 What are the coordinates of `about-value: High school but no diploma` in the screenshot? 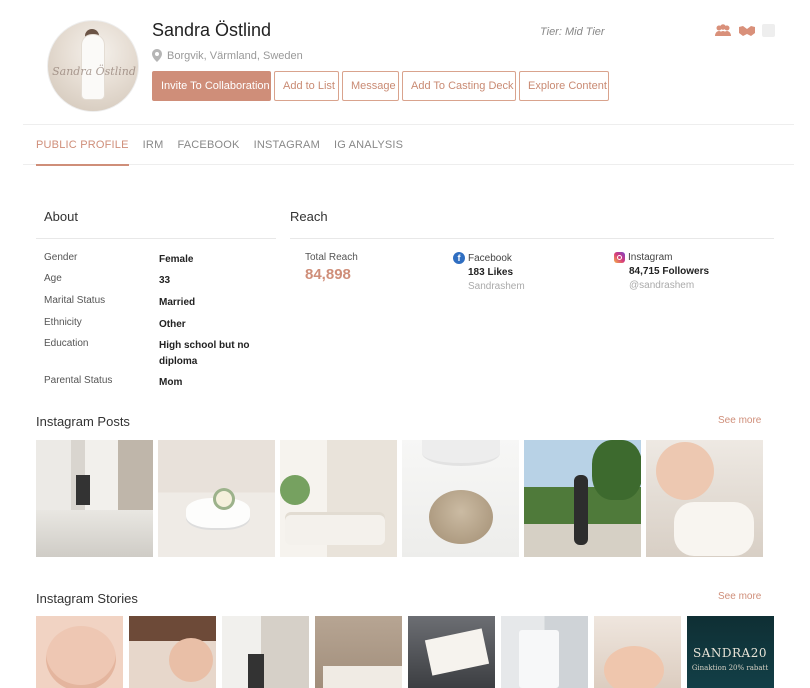 It's located at (204, 353).